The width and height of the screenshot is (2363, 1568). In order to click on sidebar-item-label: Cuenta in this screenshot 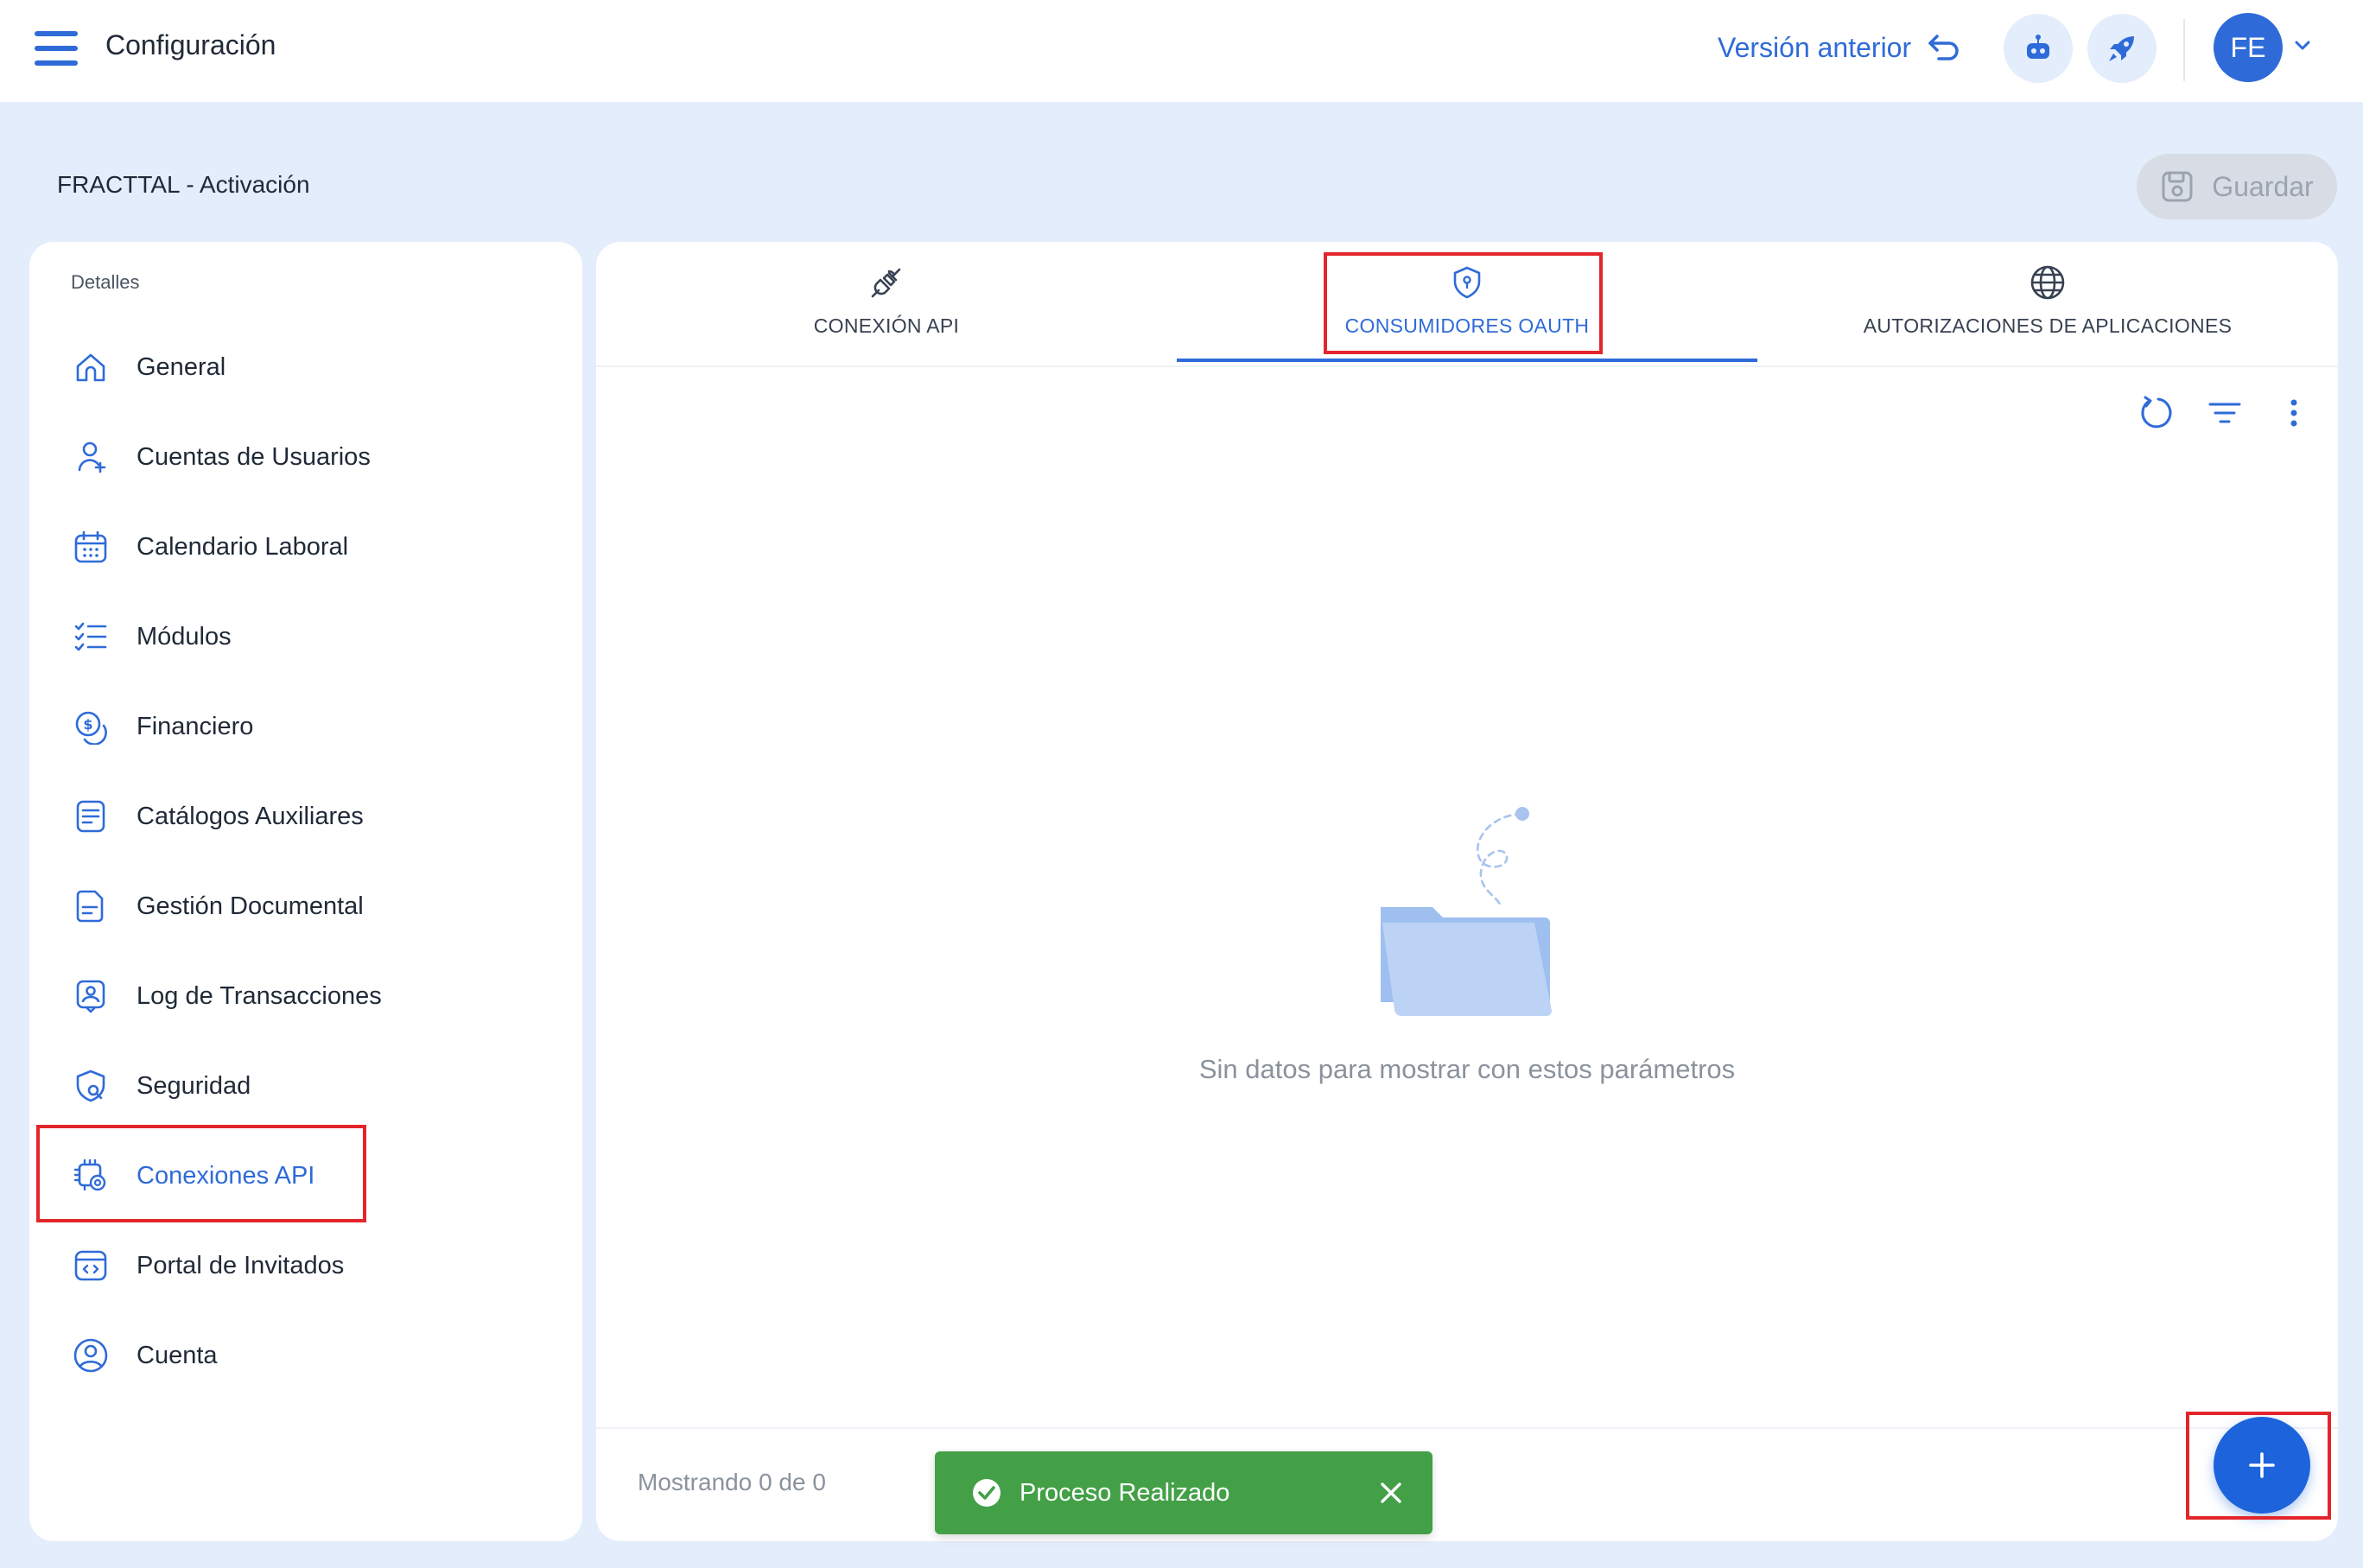, I will do `click(177, 1355)`.